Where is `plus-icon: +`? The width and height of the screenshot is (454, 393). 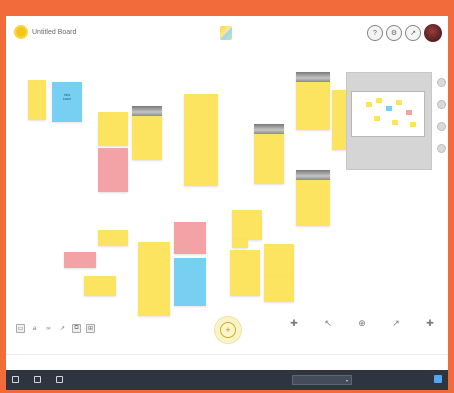 plus-icon: + is located at coordinates (228, 330).